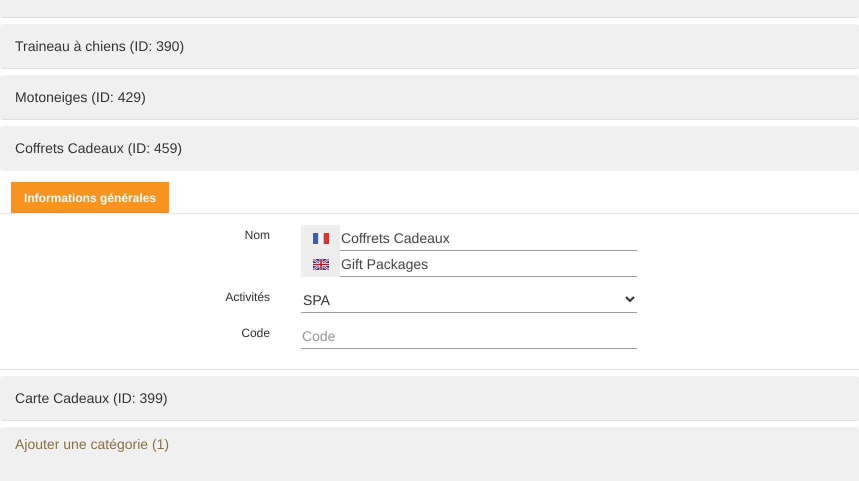 This screenshot has height=481, width=859. I want to click on british-flag-icon, so click(320, 264).